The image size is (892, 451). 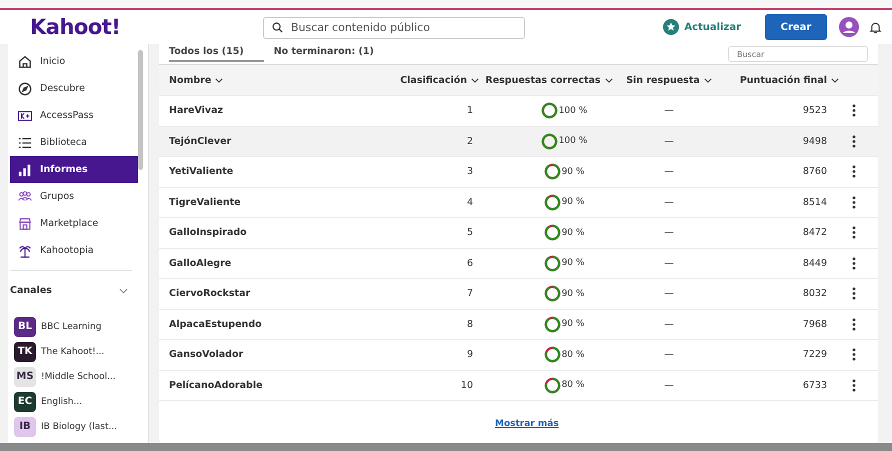 I want to click on table-cell-text: 5, so click(x=470, y=232).